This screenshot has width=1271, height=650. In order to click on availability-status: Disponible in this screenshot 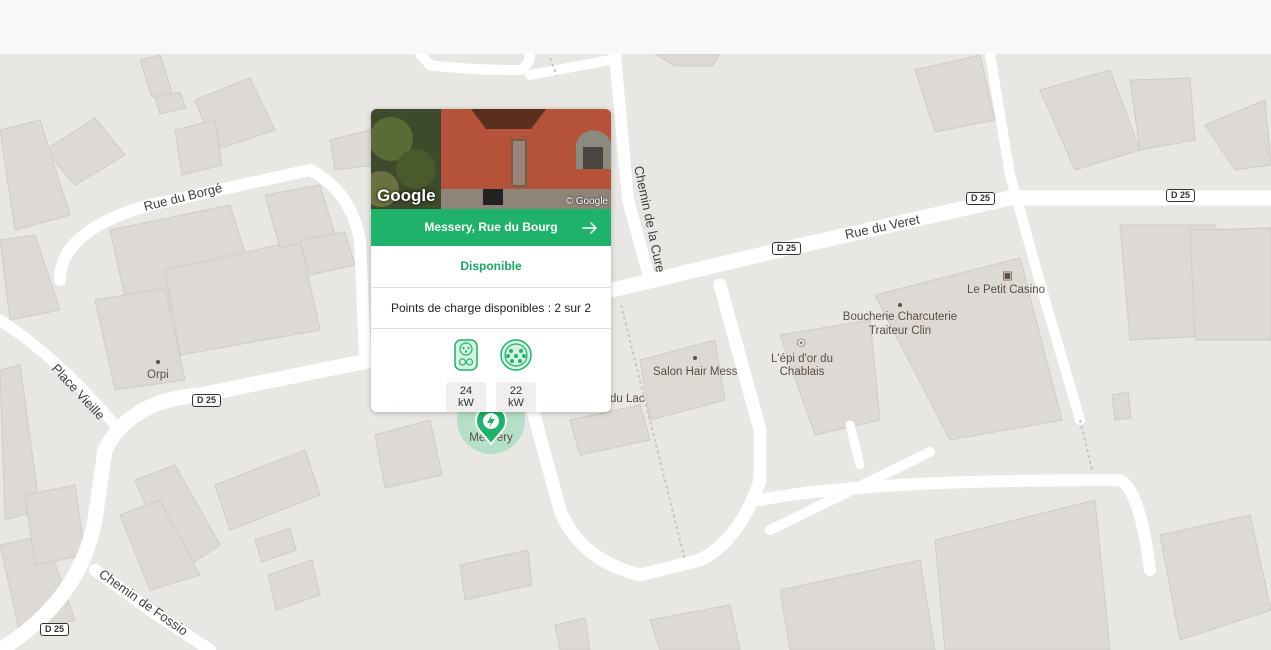, I will do `click(491, 267)`.